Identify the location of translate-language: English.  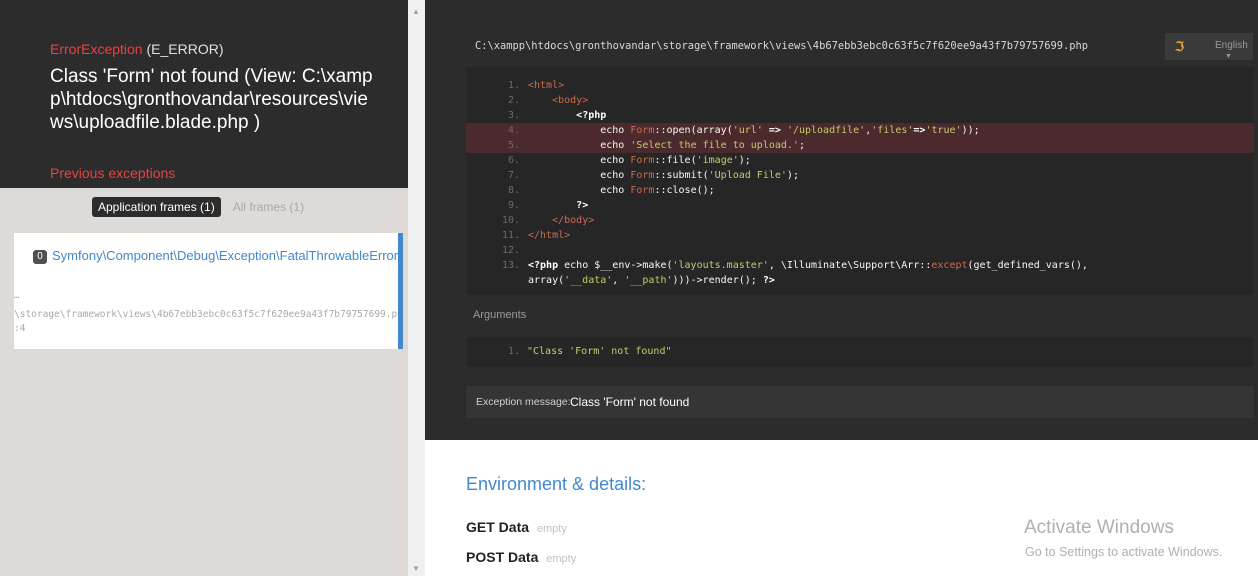
(1231, 45).